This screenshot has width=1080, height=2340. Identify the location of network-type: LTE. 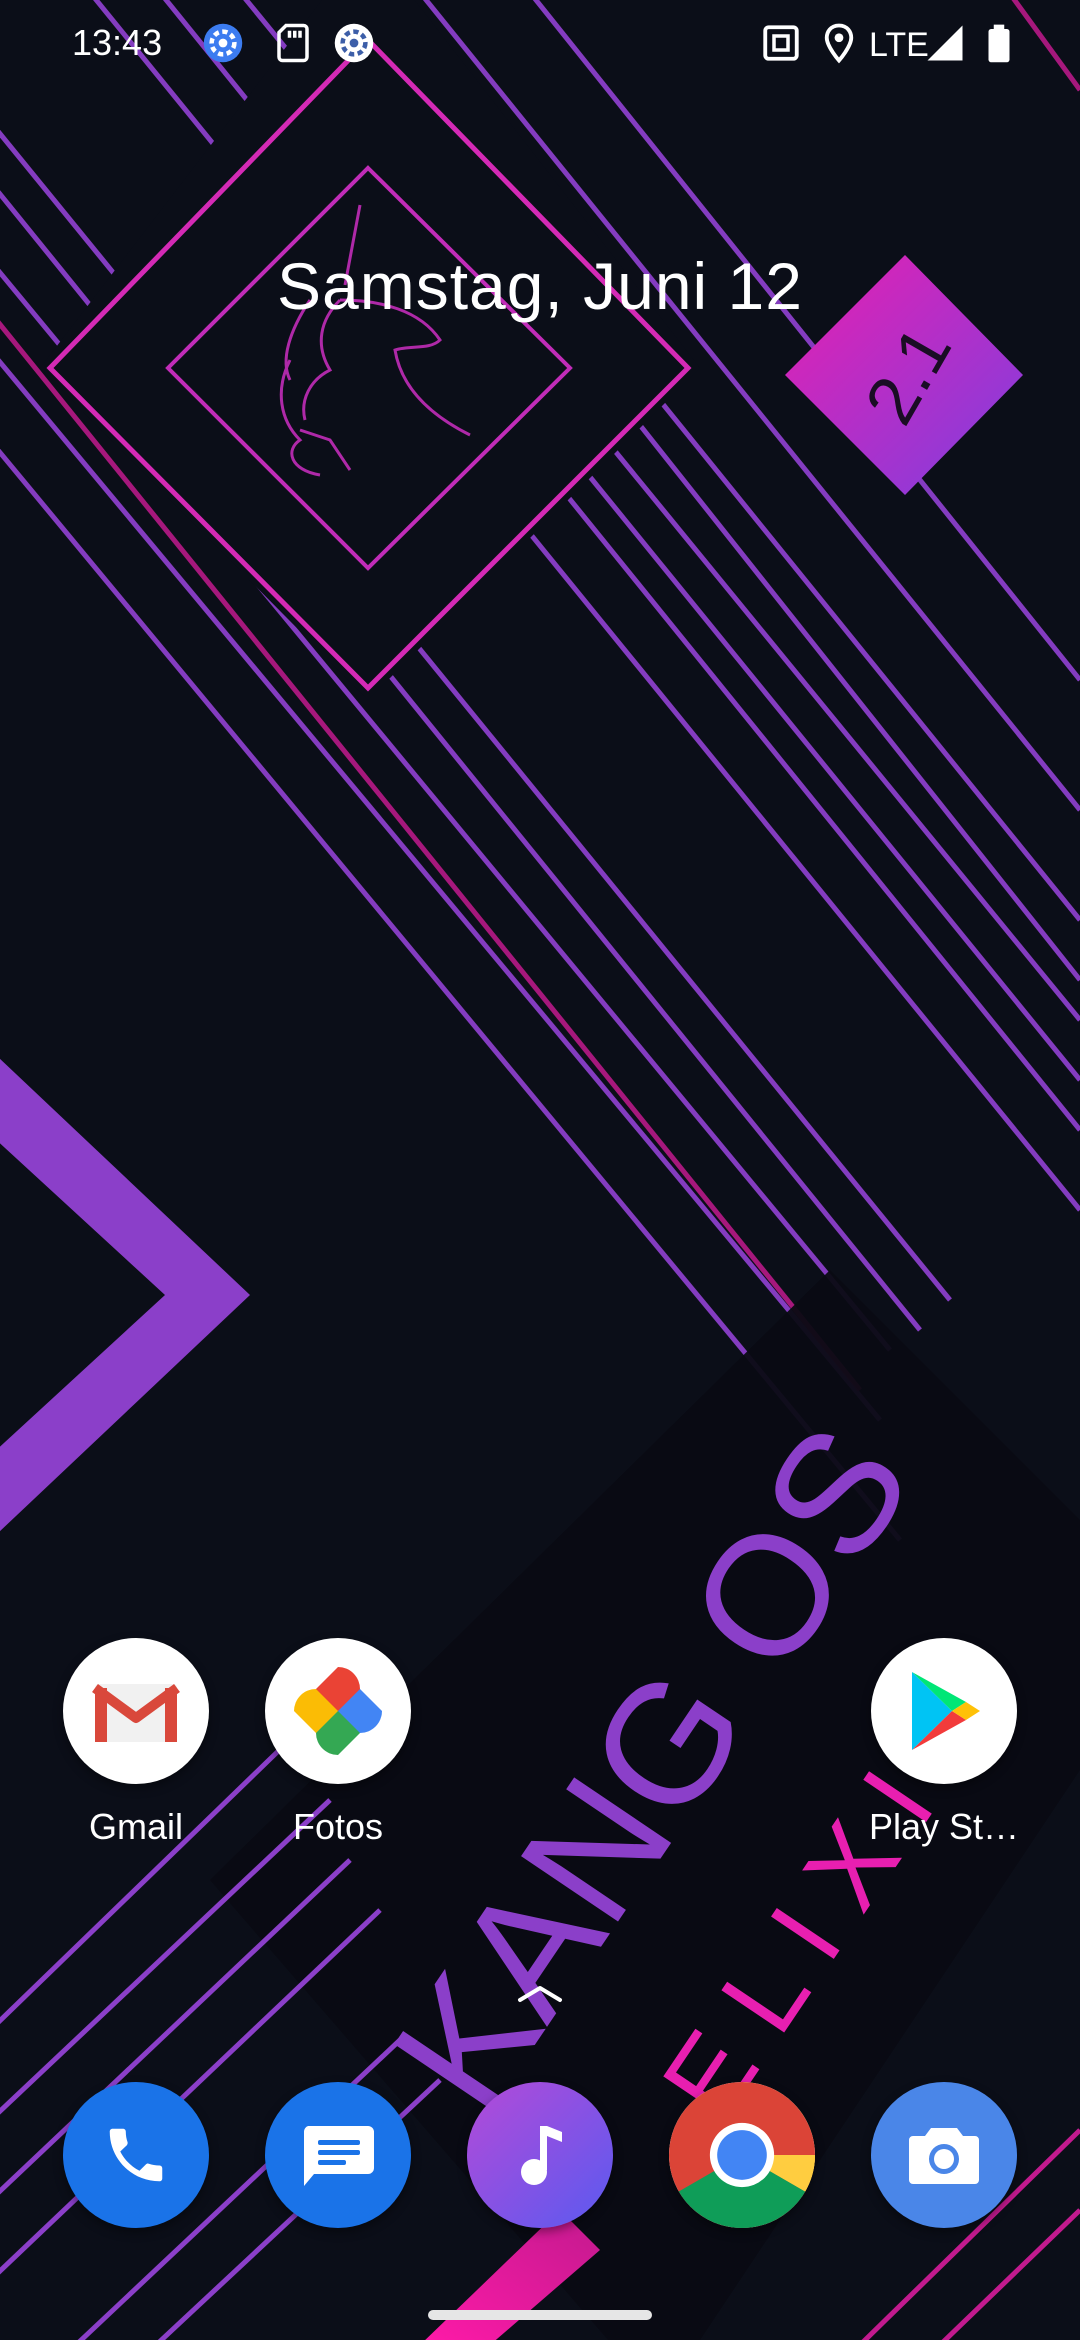
(899, 45).